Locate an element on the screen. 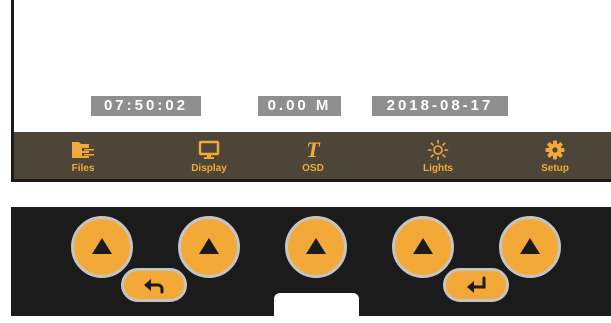  menu-item-display: Display is located at coordinates (209, 155).